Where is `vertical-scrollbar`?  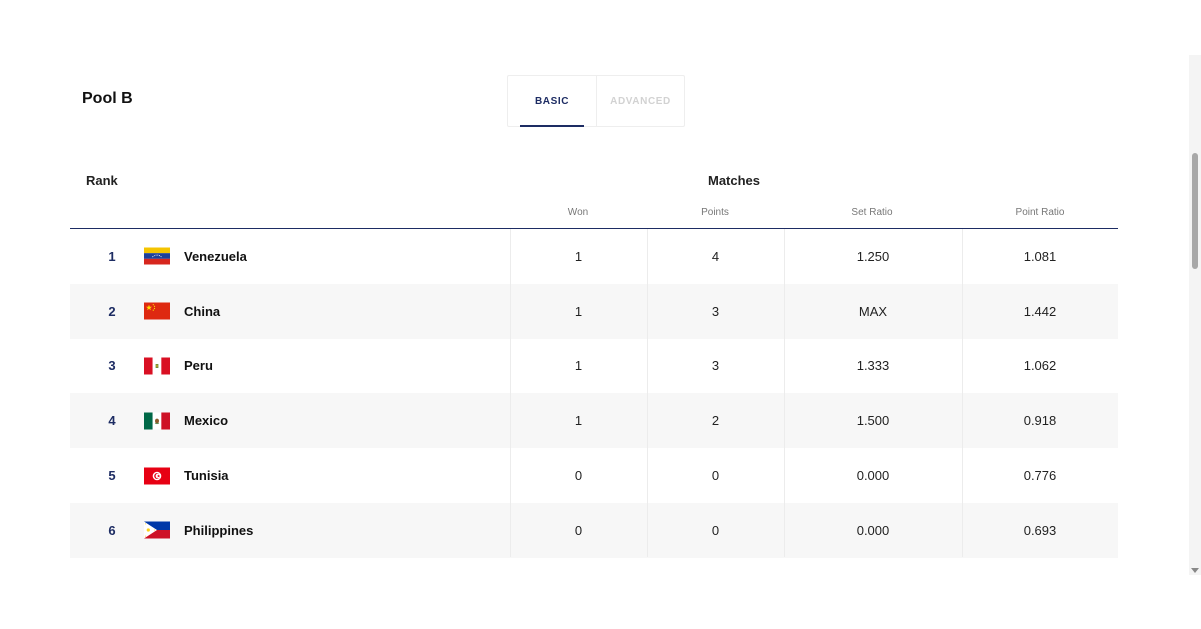 vertical-scrollbar is located at coordinates (1195, 315).